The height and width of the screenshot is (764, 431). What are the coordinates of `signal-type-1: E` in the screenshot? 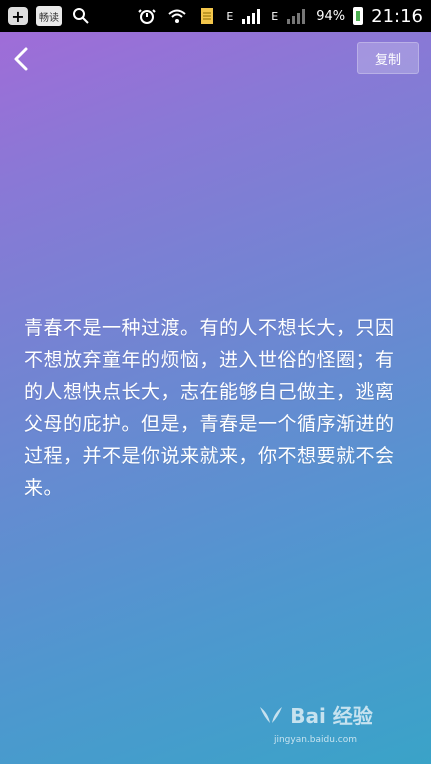 It's located at (230, 16).